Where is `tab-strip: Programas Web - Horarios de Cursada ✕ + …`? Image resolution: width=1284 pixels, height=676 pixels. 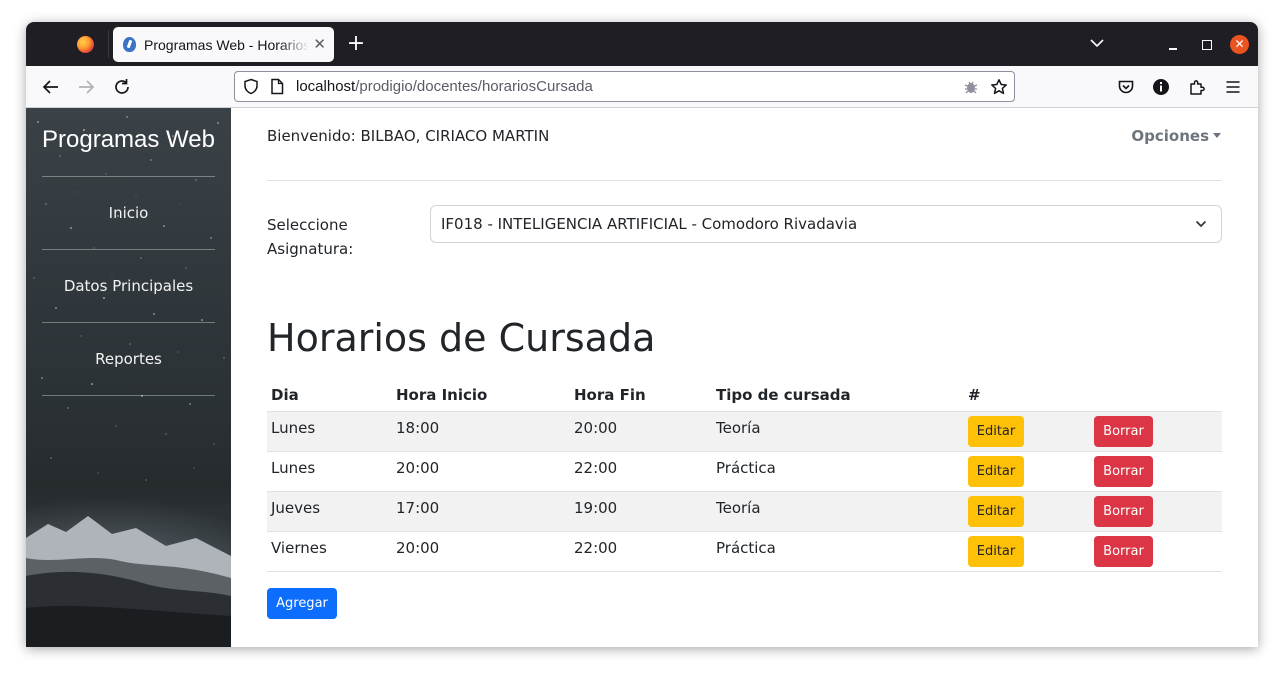 tab-strip: Programas Web - Horarios de Cursada ✕ + … is located at coordinates (642, 44).